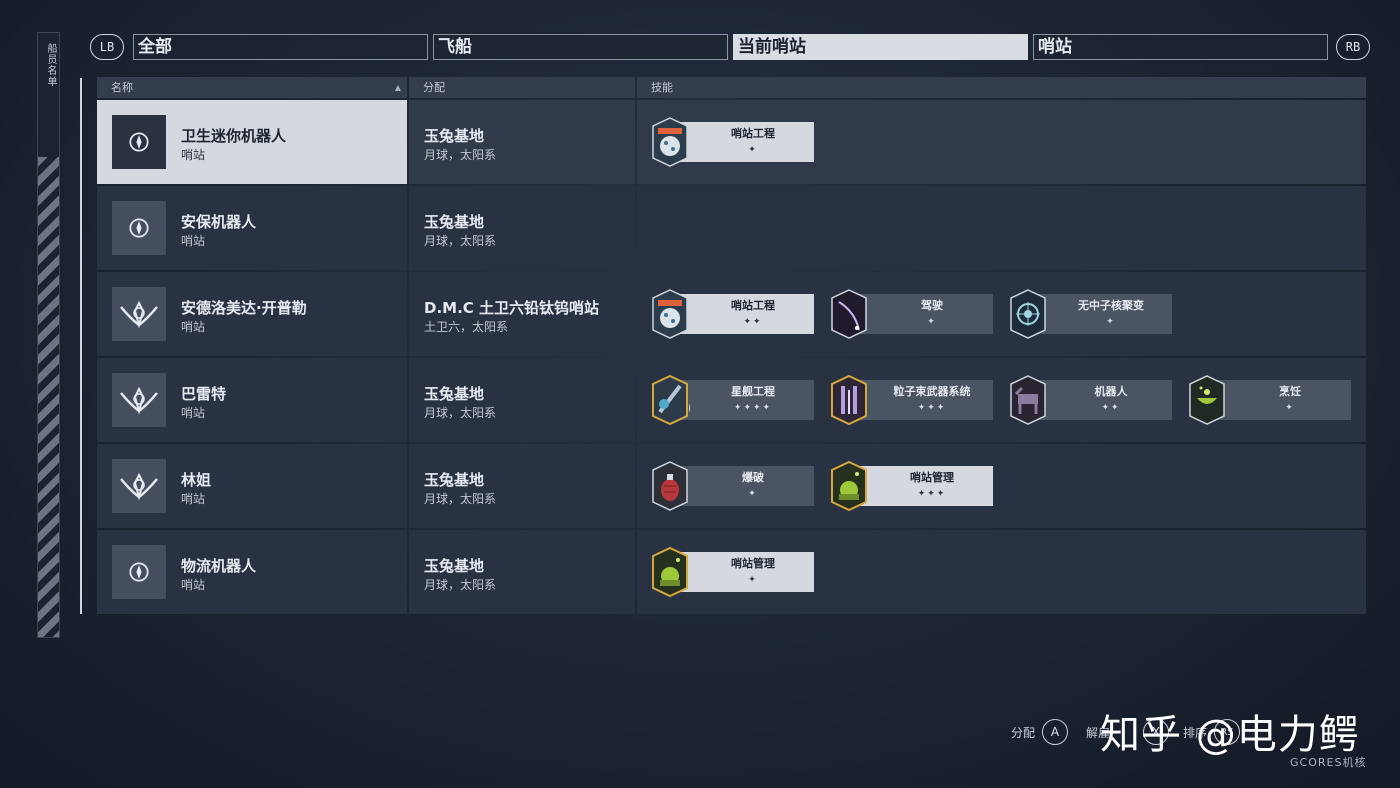 The width and height of the screenshot is (1400, 788). I want to click on skill-badge: 哨站工程 ✦✦, so click(733, 314).